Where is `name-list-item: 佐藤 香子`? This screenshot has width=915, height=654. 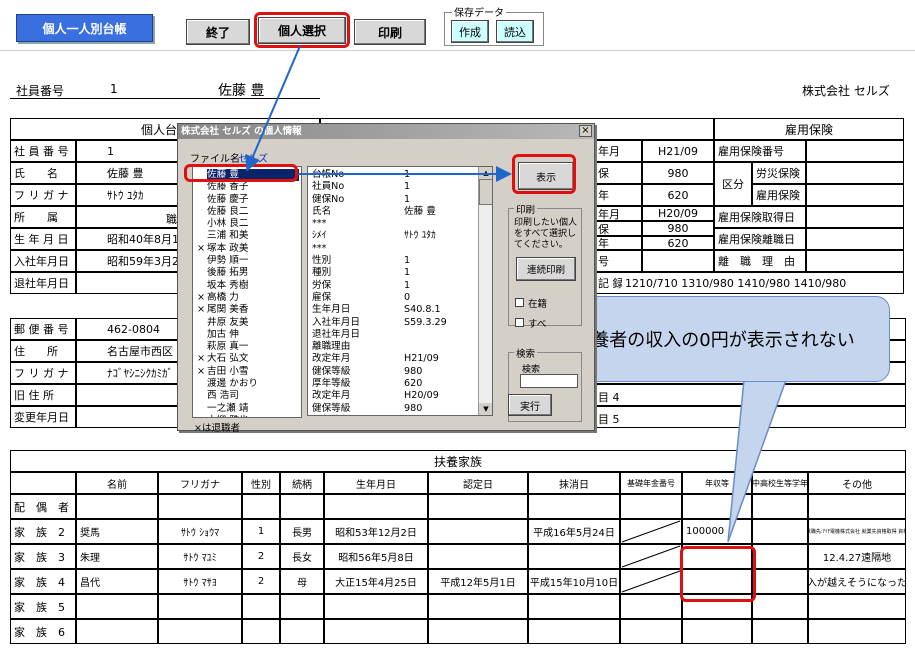
name-list-item: 佐藤 香子 is located at coordinates (253, 187).